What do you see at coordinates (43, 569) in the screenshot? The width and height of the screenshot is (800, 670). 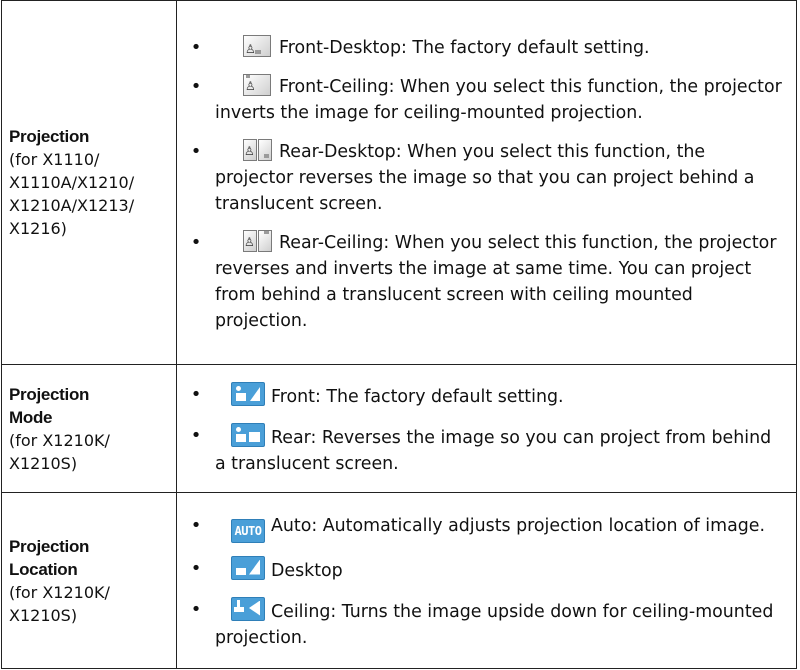 I see `row-title: Location` at bounding box center [43, 569].